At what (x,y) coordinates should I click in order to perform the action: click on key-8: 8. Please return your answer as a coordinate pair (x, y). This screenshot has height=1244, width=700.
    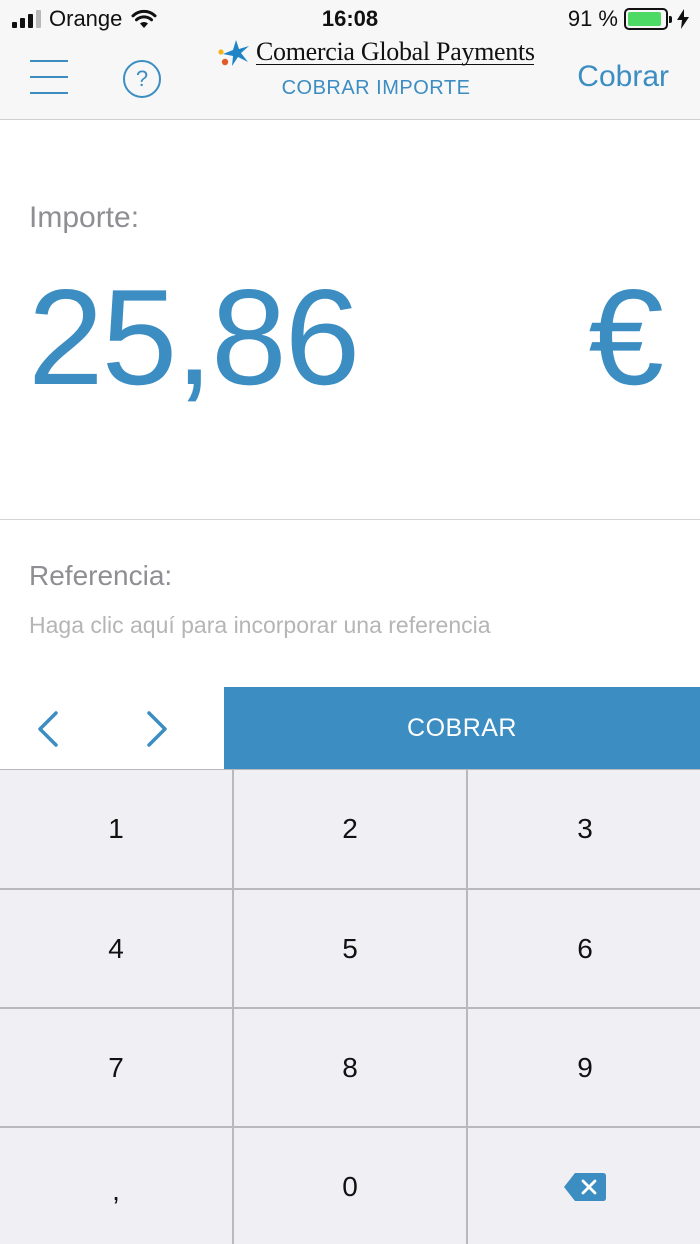
    Looking at the image, I should click on (350, 1067).